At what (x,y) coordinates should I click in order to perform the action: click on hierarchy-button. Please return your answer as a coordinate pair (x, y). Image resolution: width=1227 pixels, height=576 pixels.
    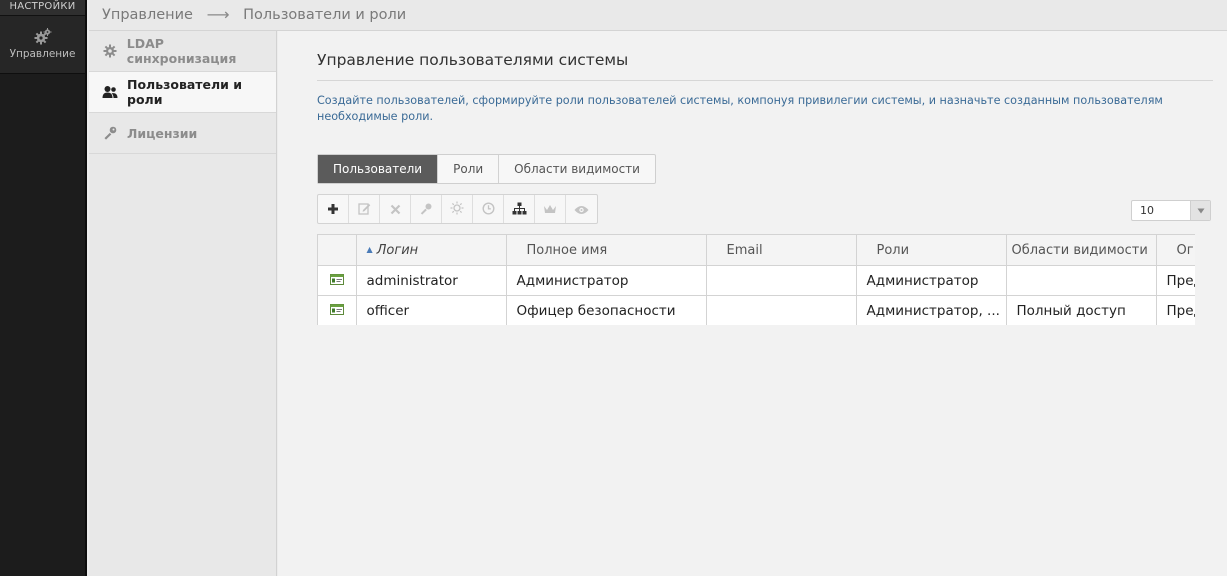
    Looking at the image, I should click on (519, 209).